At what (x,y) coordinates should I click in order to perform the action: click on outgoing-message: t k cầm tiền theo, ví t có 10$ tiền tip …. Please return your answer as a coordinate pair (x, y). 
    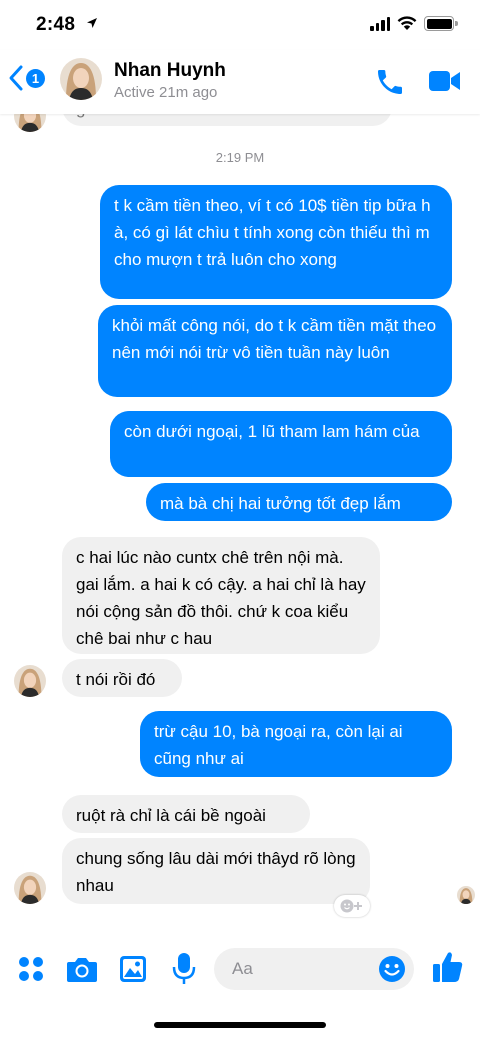
    Looking at the image, I should click on (276, 242).